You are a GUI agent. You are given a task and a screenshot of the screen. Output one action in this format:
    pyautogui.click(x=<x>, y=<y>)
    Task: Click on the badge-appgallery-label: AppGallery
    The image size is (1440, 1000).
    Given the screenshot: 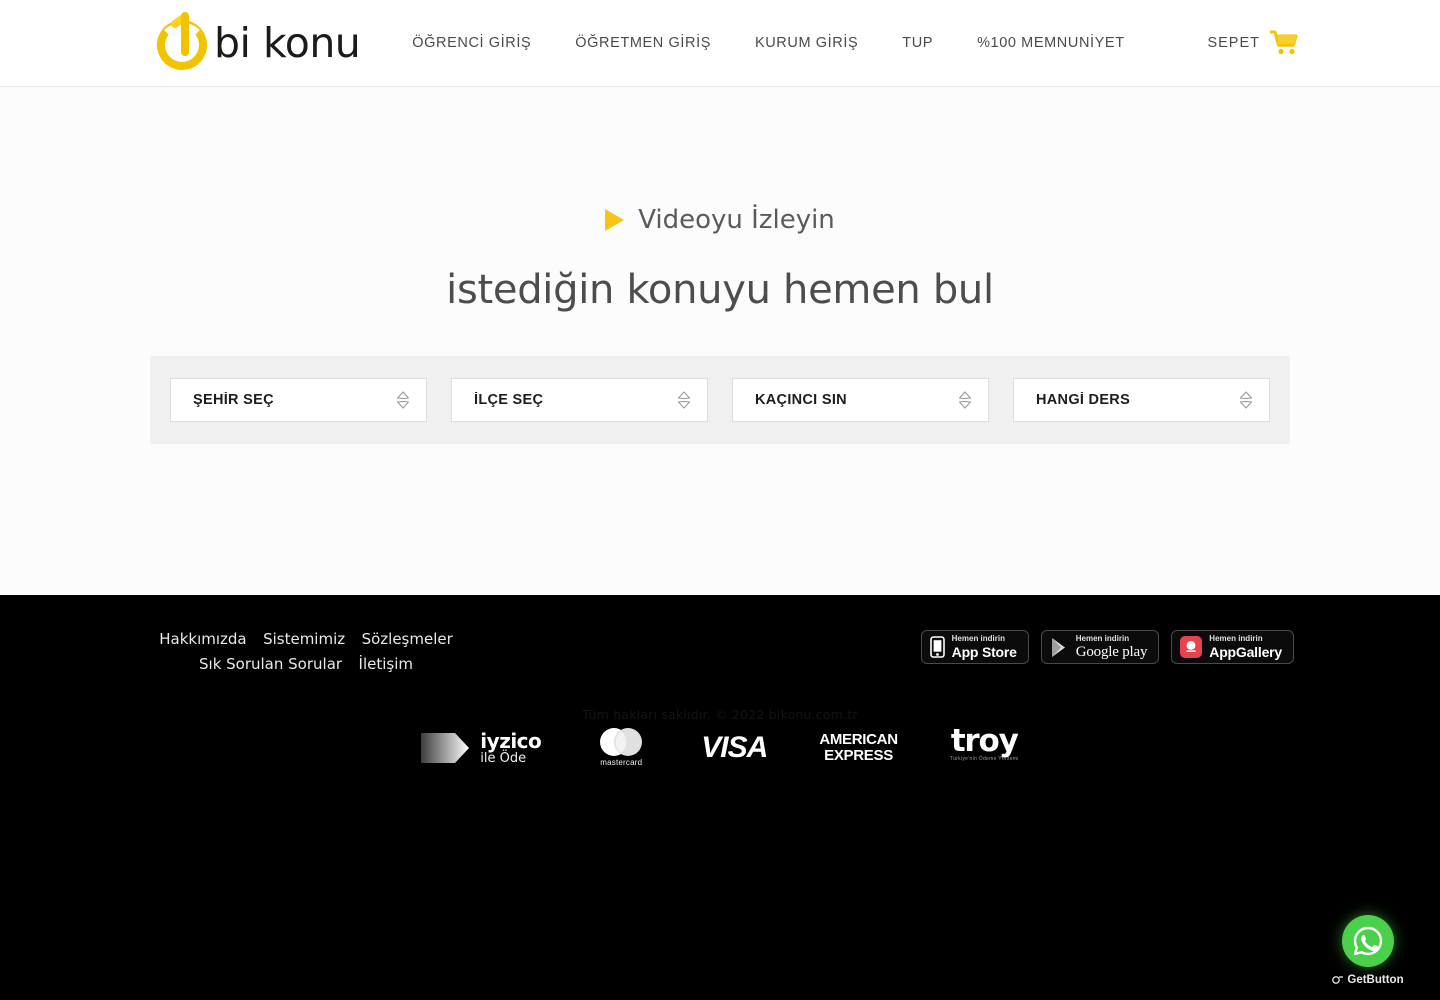 What is the action you would take?
    pyautogui.click(x=1245, y=652)
    